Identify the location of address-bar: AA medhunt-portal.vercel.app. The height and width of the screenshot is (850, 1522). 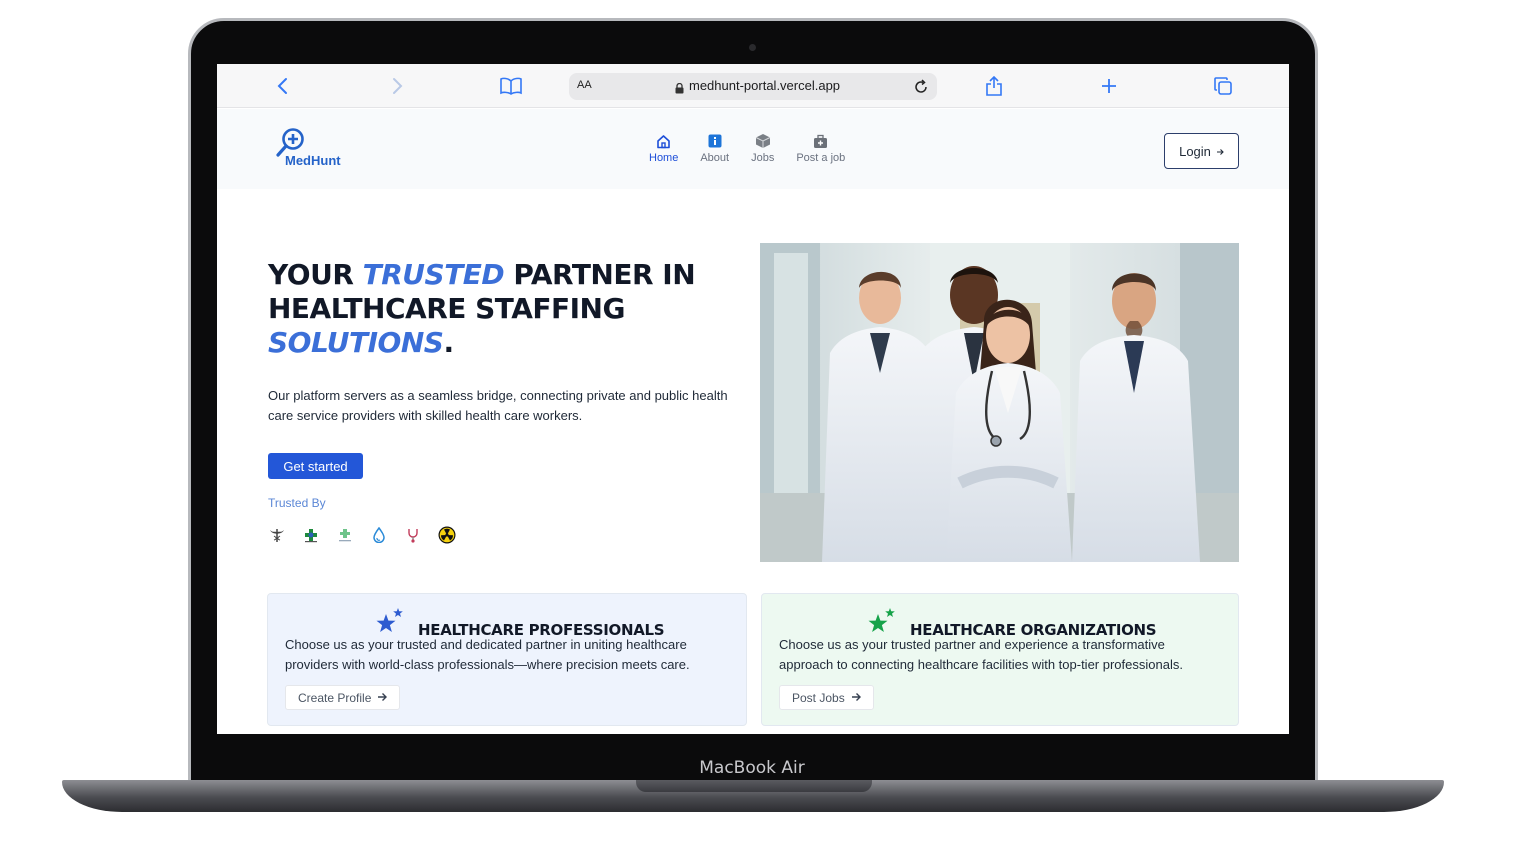
(753, 86).